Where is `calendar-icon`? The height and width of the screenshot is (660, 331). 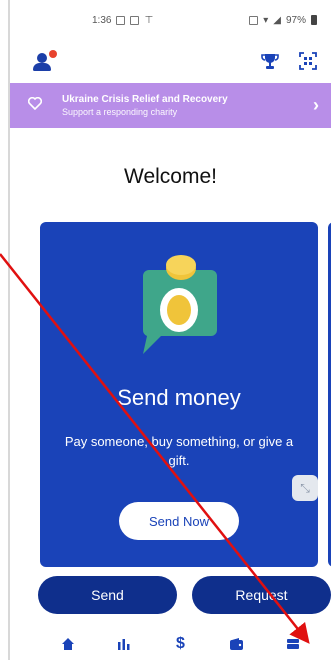
calendar-icon is located at coordinates (135, 20).